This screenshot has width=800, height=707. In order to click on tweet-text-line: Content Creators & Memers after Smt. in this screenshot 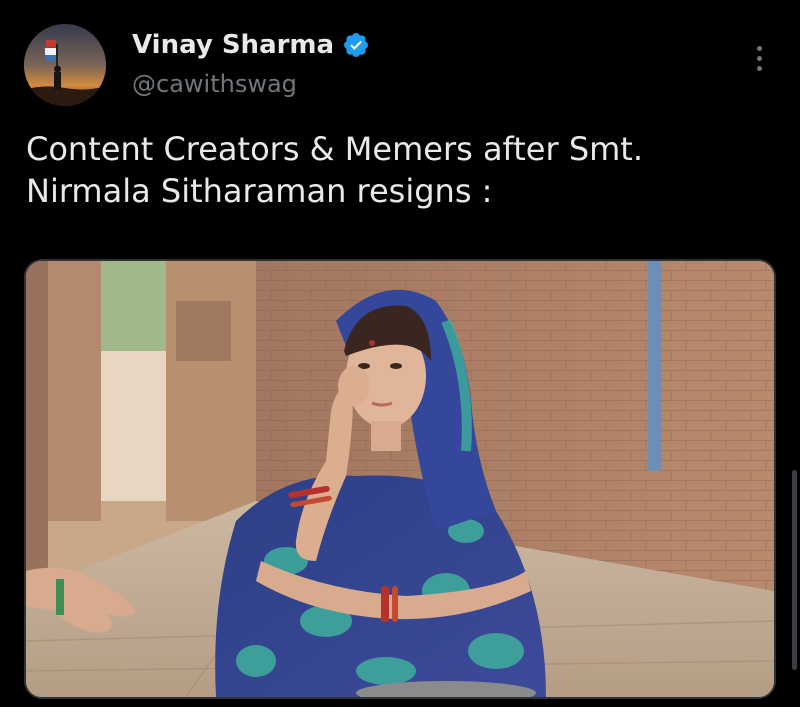, I will do `click(335, 149)`.